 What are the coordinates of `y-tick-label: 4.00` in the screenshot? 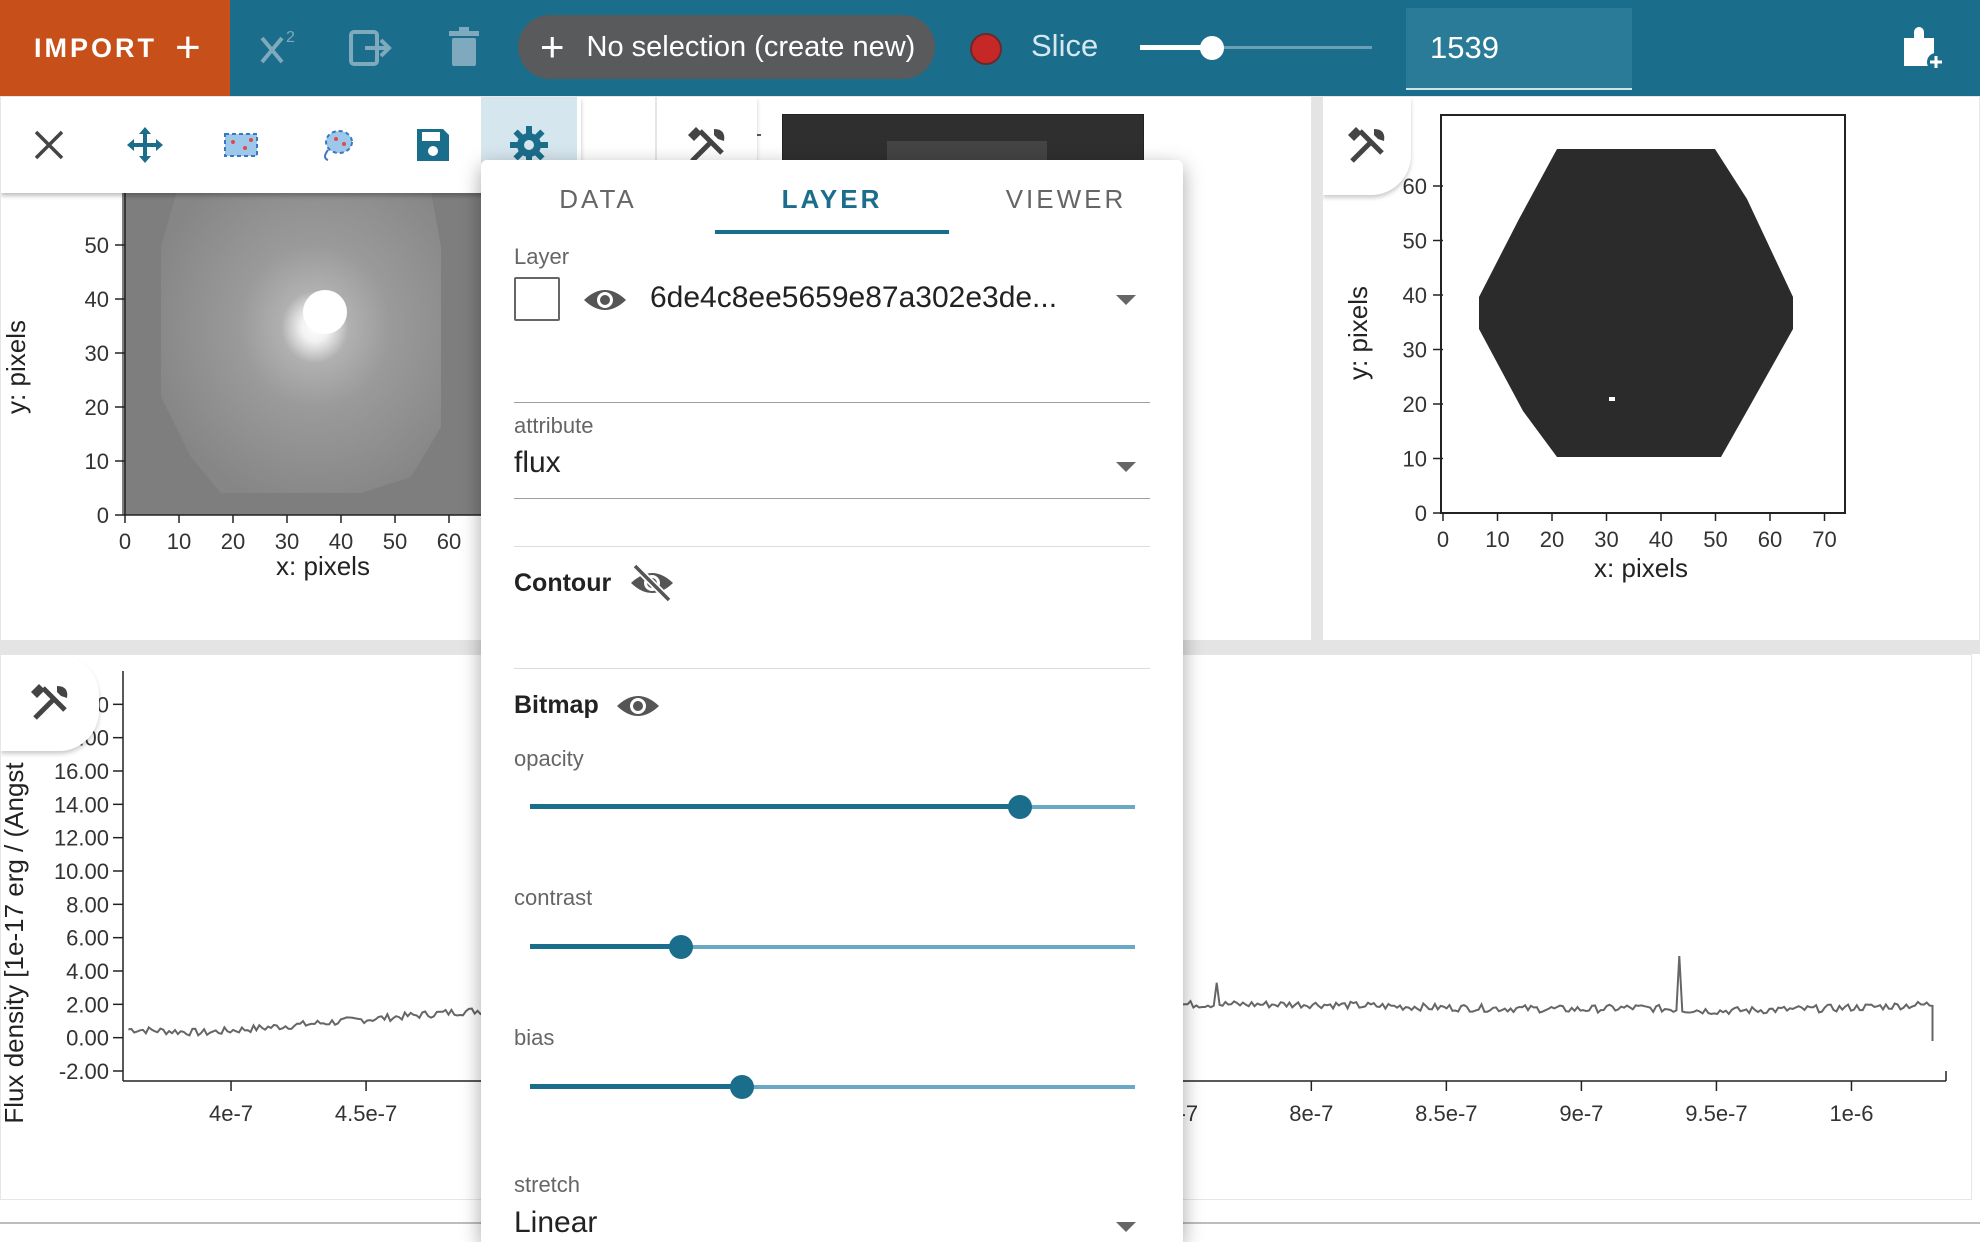 It's located at (87, 971).